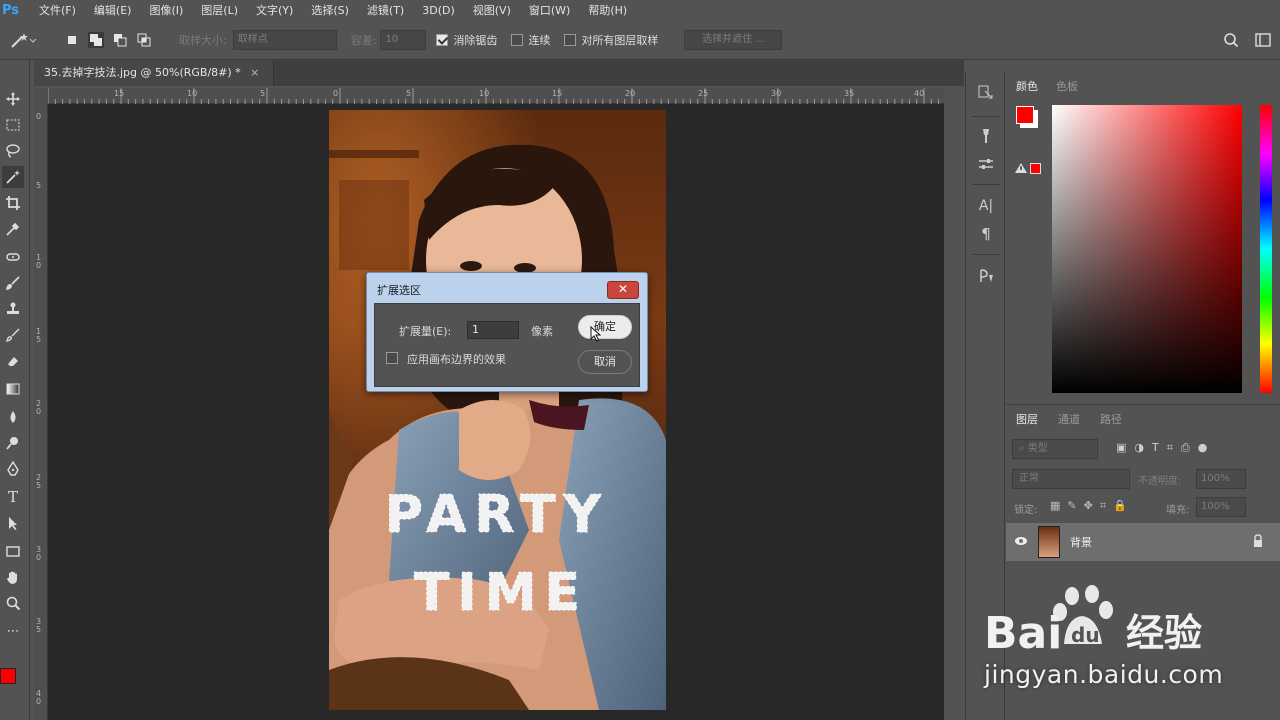 This screenshot has width=1280, height=720. Describe the element at coordinates (13, 229) in the screenshot. I see `eyedropper-tool-icon` at that location.